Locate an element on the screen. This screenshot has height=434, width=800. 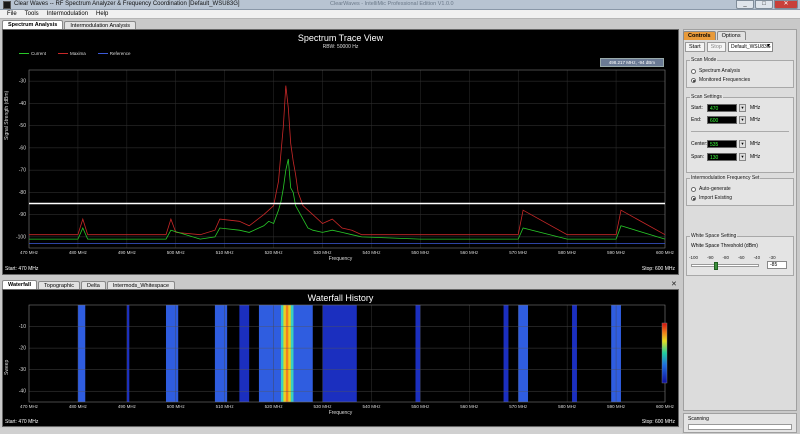
x-tick-label: 550 MHz is located at coordinates (420, 252).